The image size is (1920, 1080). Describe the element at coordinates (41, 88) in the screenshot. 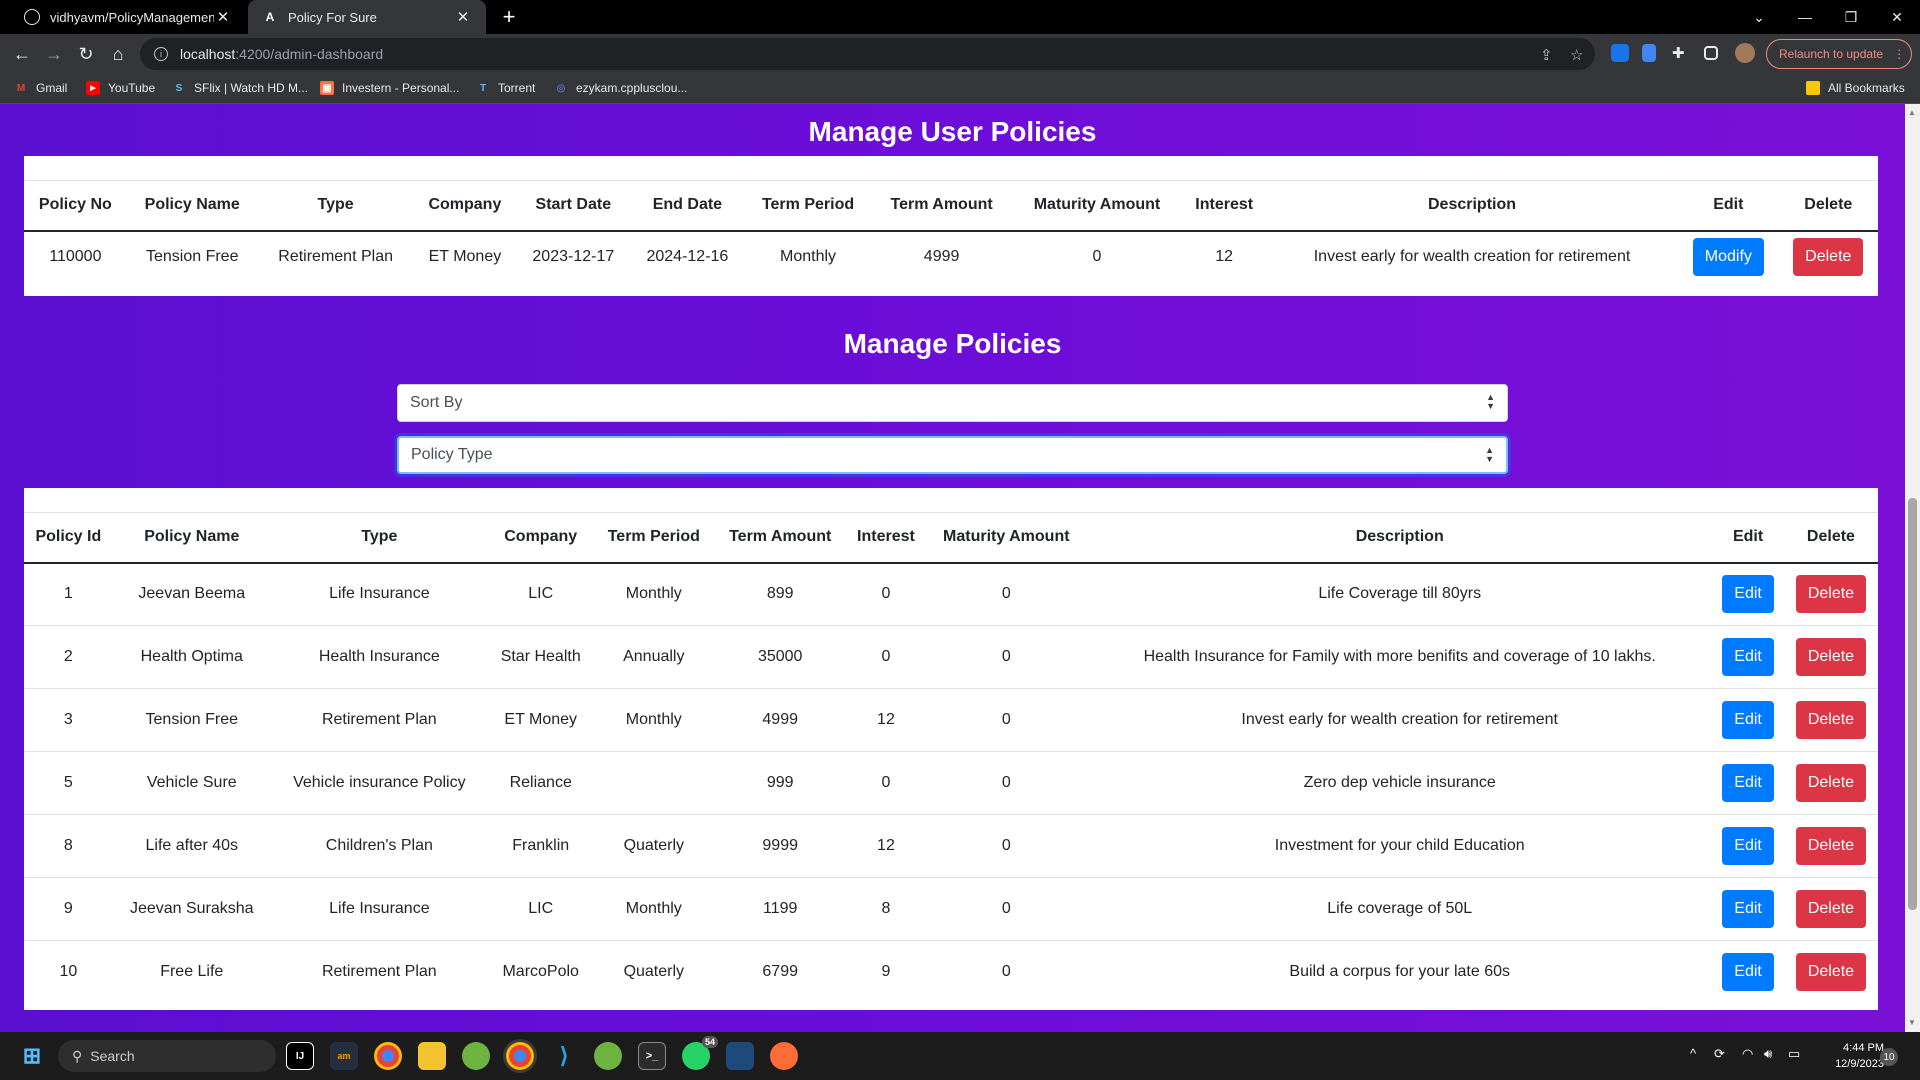

I see `bookmark-gmail: M Gmail` at that location.